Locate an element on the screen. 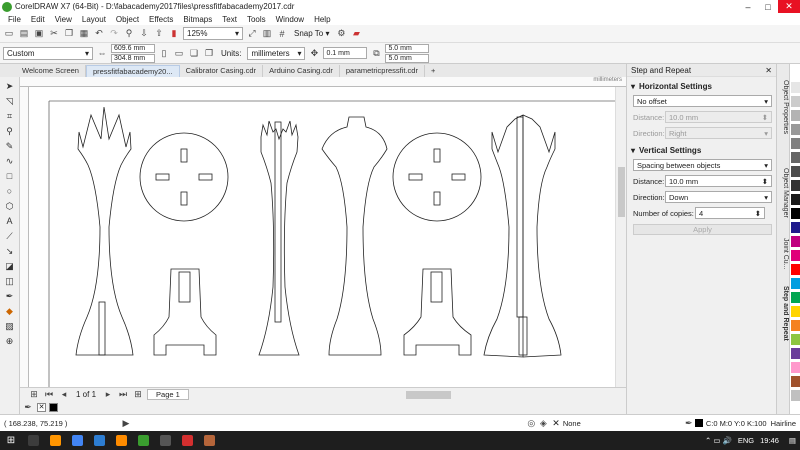 Image resolution: width=800 pixels, height=450 pixels. export-icon: ⇧ is located at coordinates (159, 34).